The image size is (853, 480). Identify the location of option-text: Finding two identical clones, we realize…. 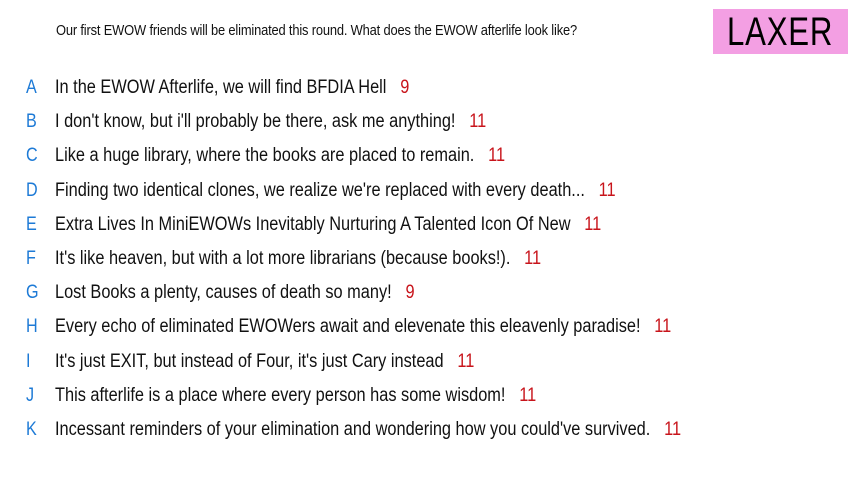
(320, 190).